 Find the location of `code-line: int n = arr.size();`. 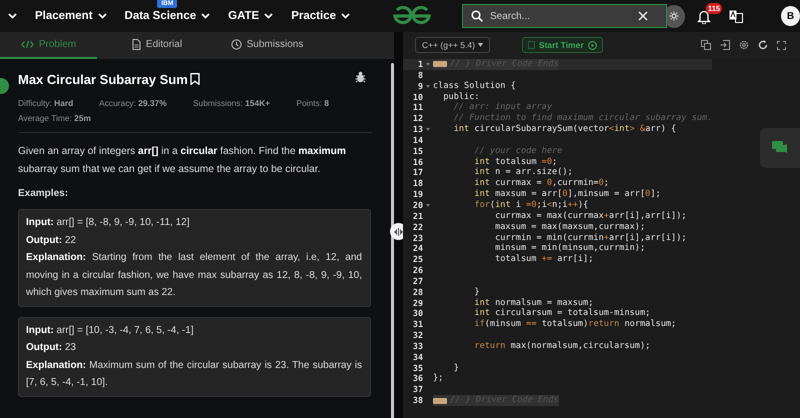

code-line: int n = arr.size(); is located at coordinates (523, 172).